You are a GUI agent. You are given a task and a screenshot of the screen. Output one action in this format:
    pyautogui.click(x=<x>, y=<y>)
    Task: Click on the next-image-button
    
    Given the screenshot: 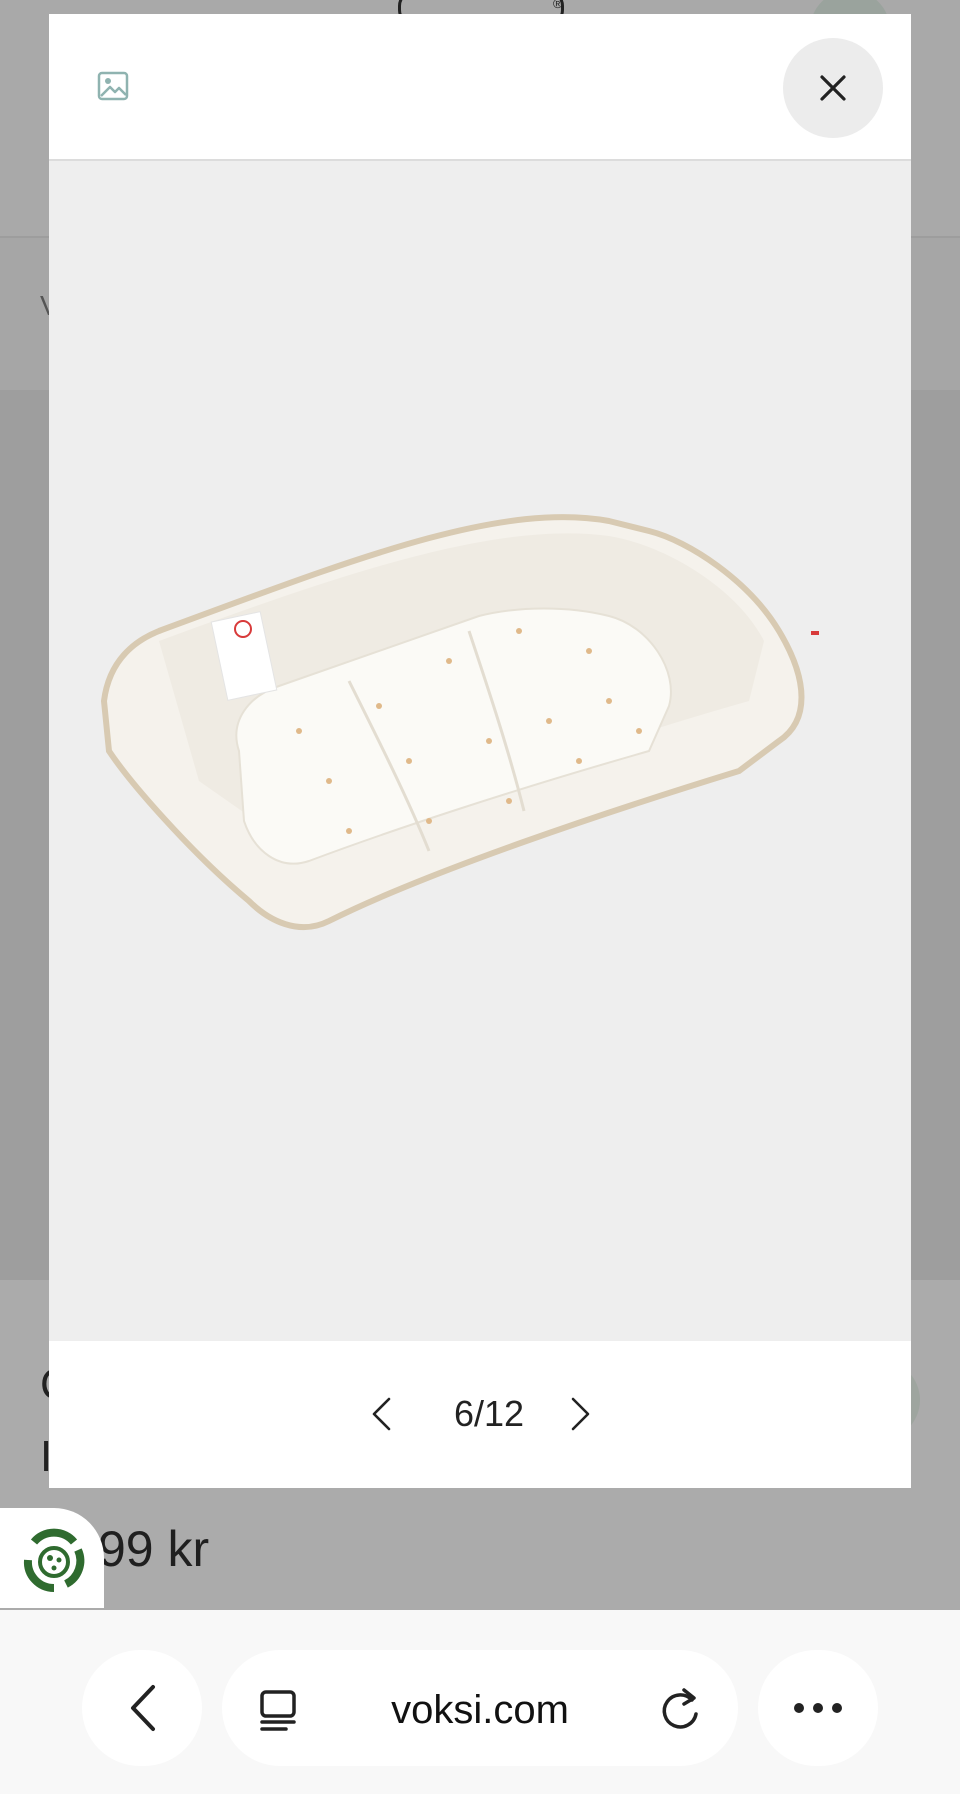 What is the action you would take?
    pyautogui.click(x=581, y=1414)
    